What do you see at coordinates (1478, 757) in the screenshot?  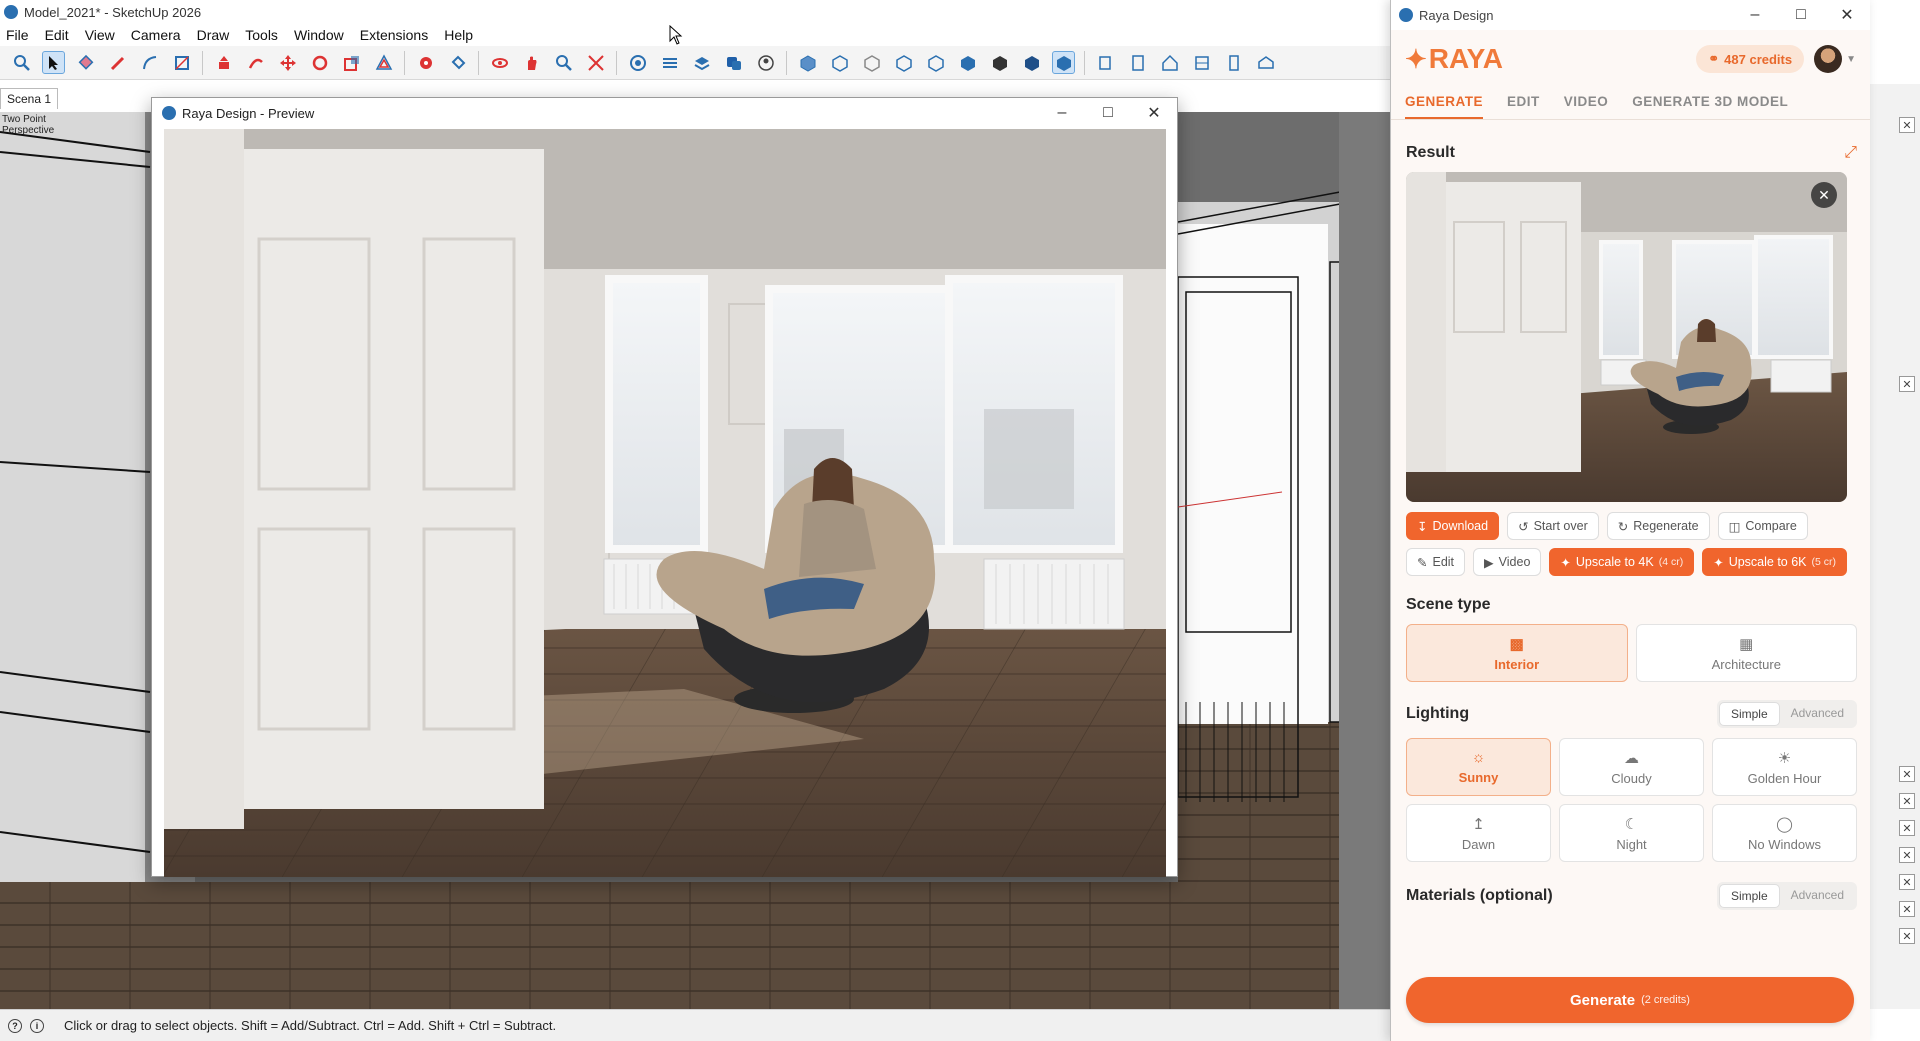 I see `sun-icon: ☼` at bounding box center [1478, 757].